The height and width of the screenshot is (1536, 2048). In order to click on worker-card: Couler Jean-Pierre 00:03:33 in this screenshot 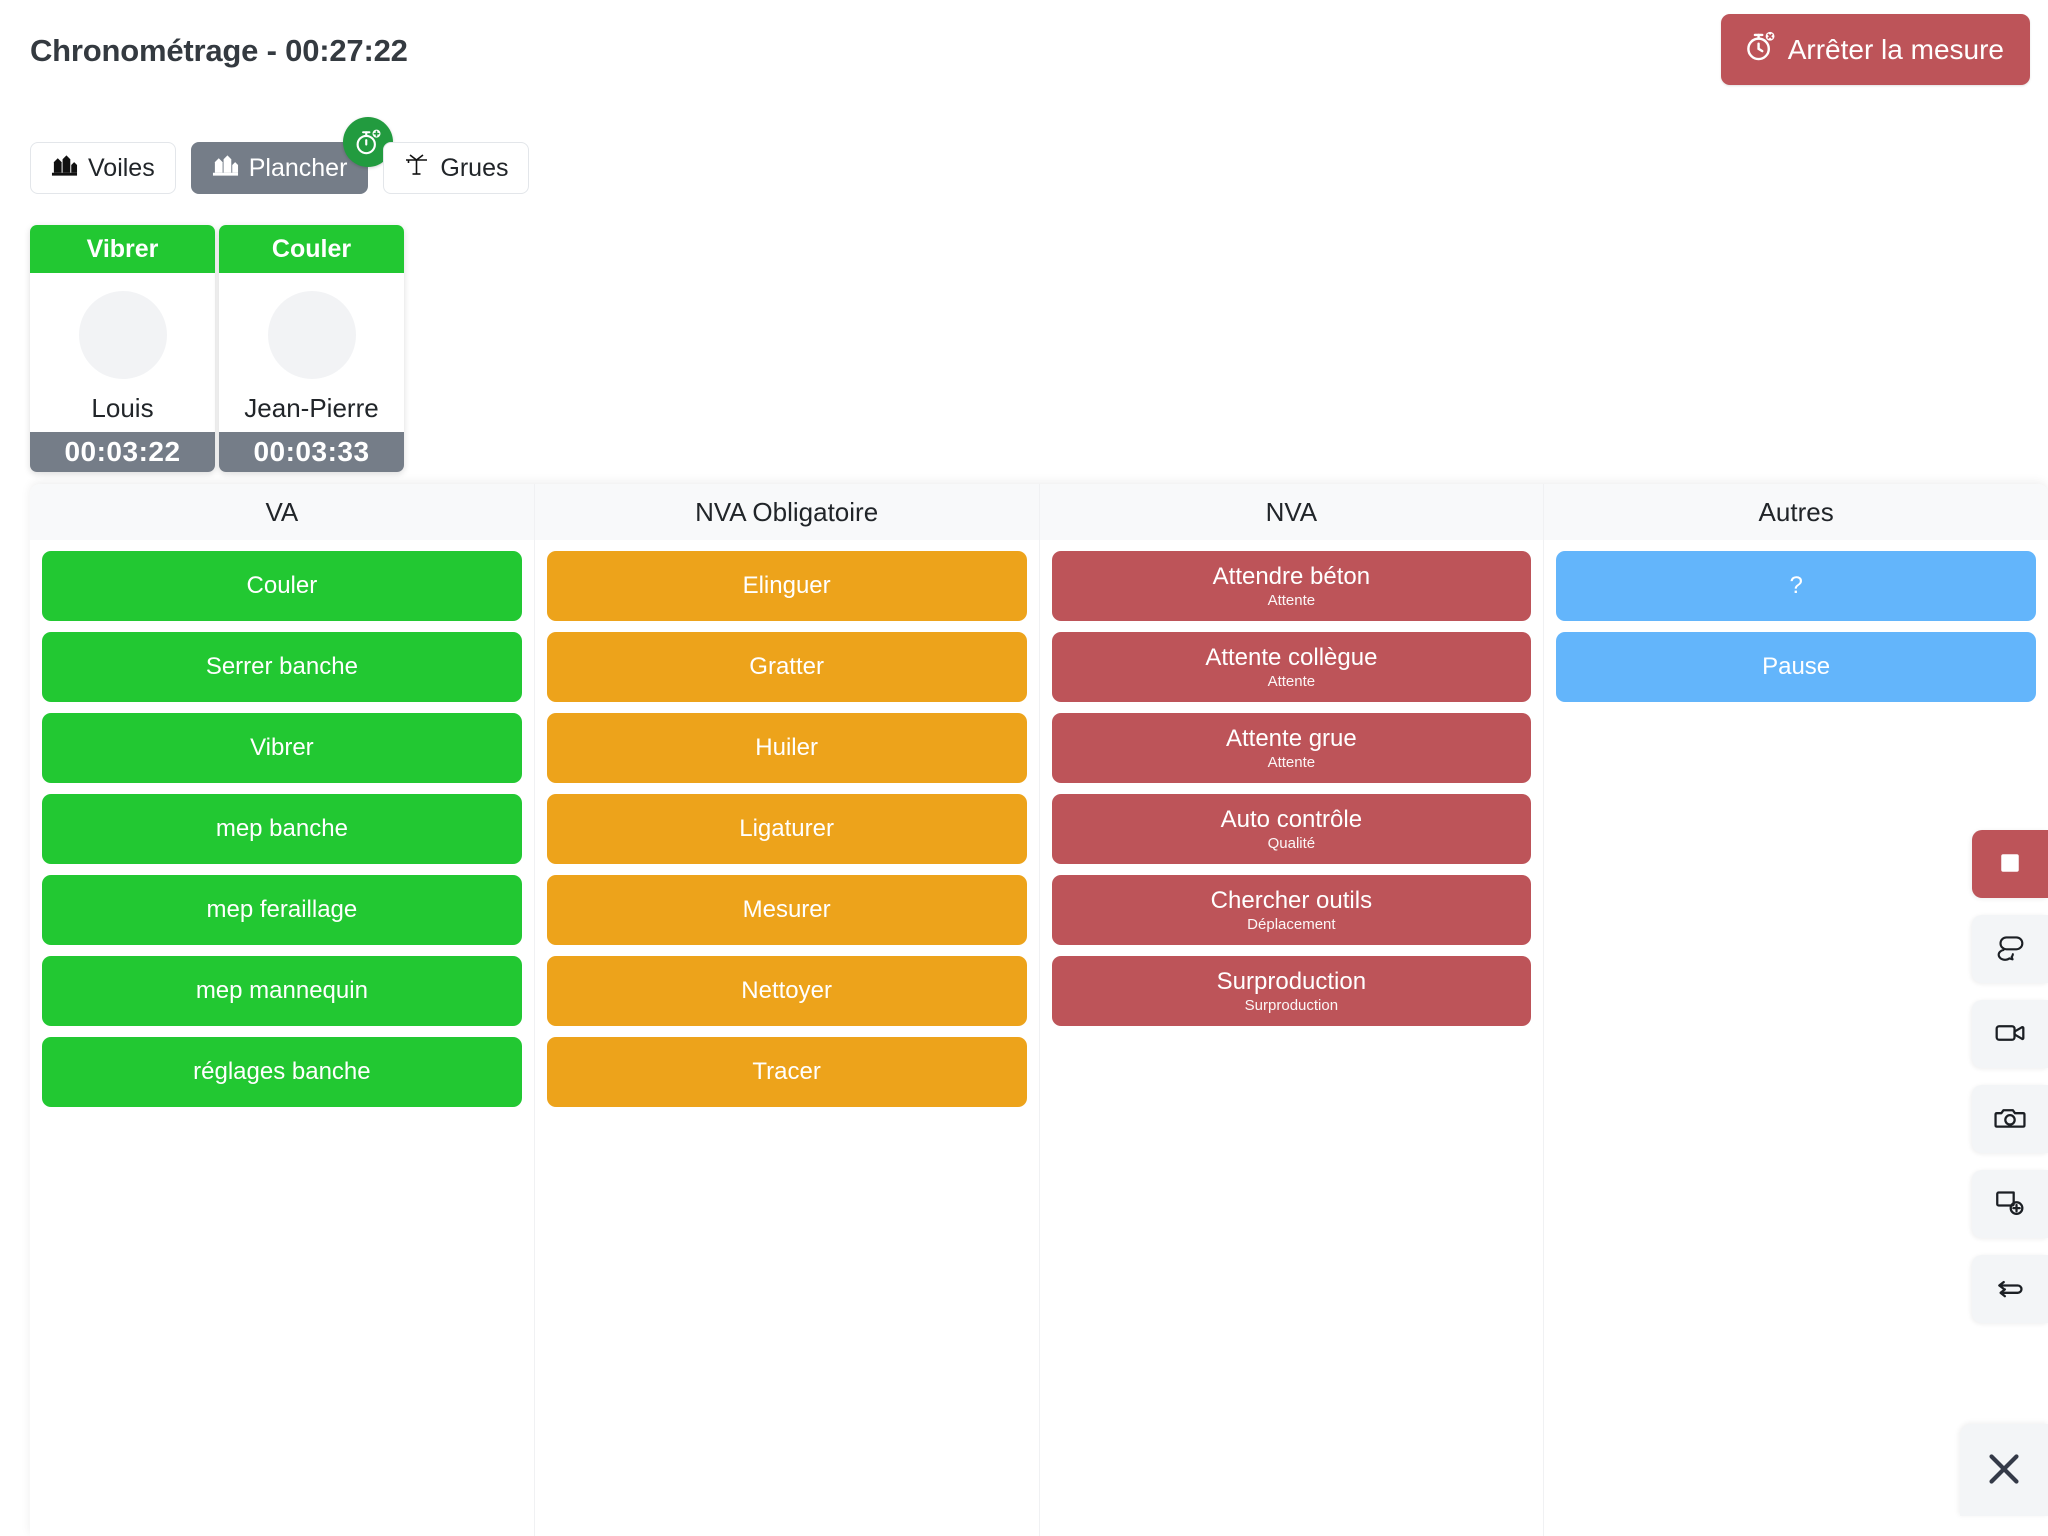, I will do `click(311, 348)`.